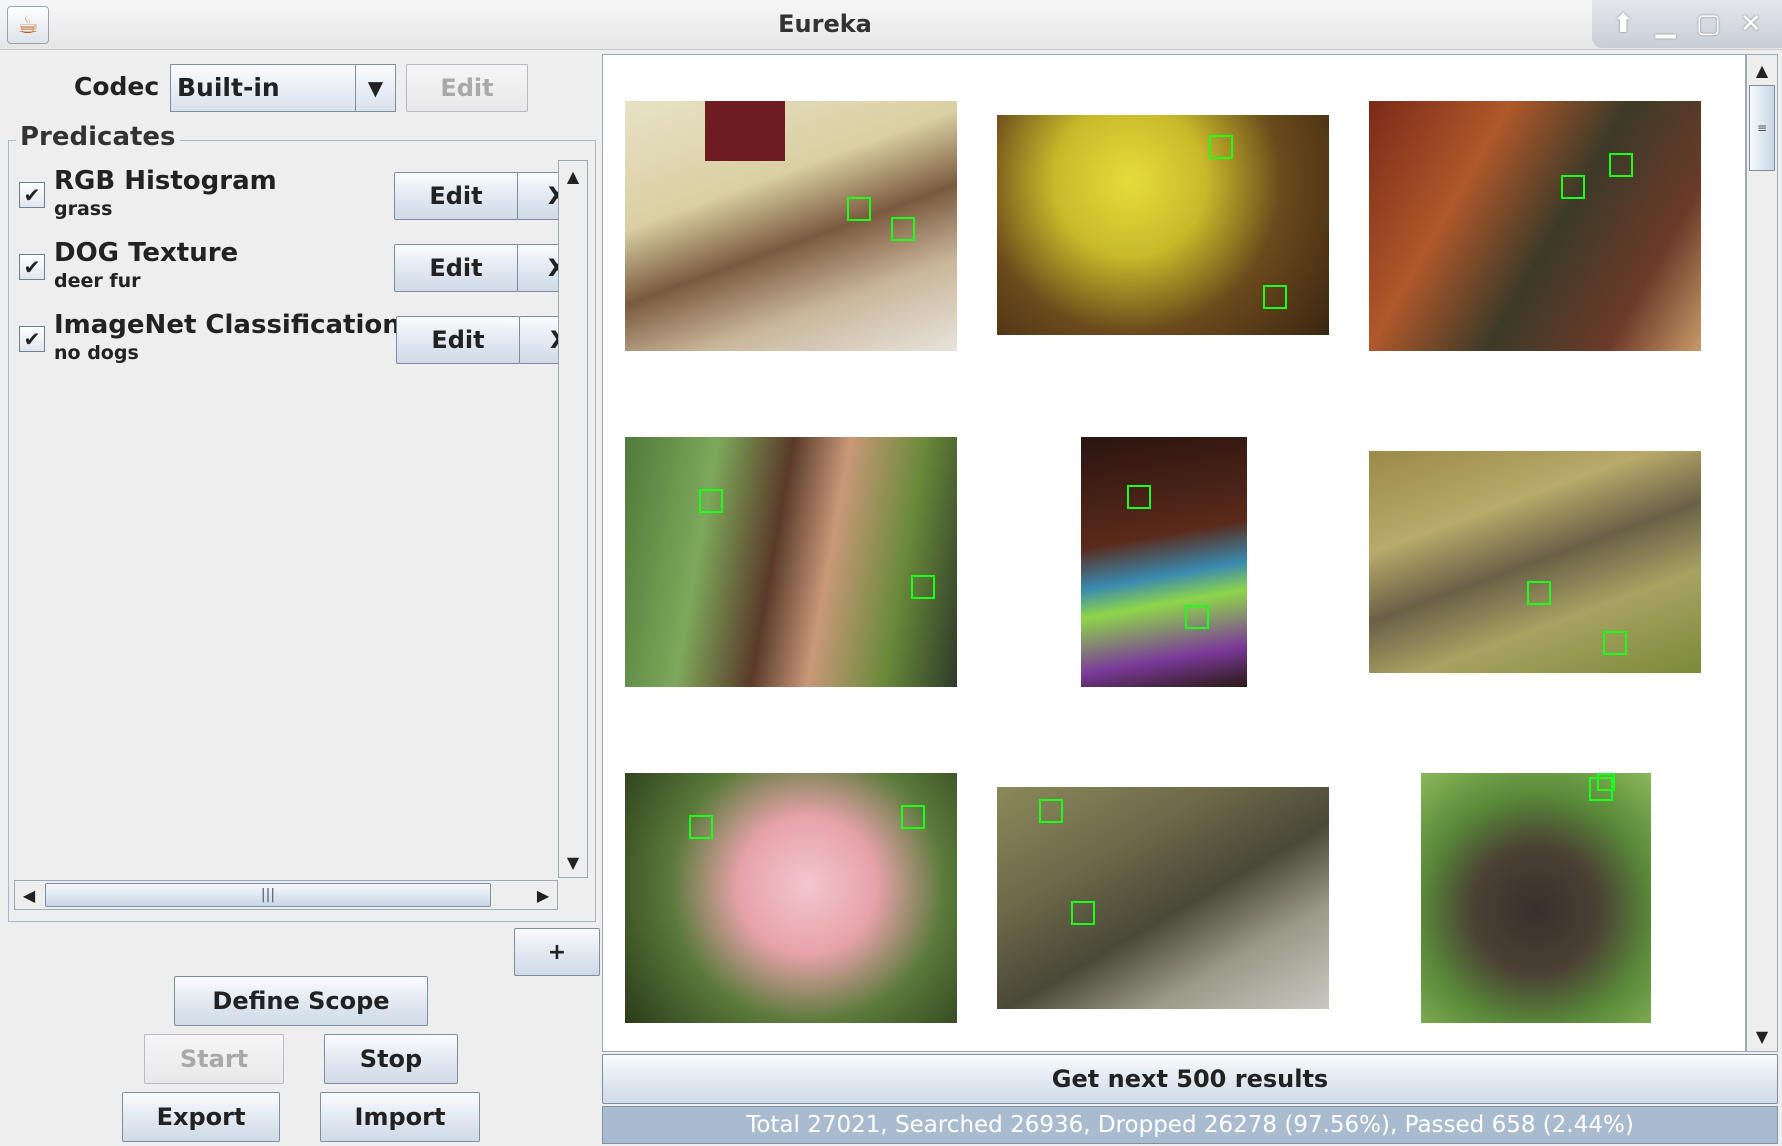 This screenshot has width=1782, height=1146. Describe the element at coordinates (286, 263) in the screenshot. I see `predicate-row-dog-texture: ✔ DOG Texture deer fur Edit X` at that location.